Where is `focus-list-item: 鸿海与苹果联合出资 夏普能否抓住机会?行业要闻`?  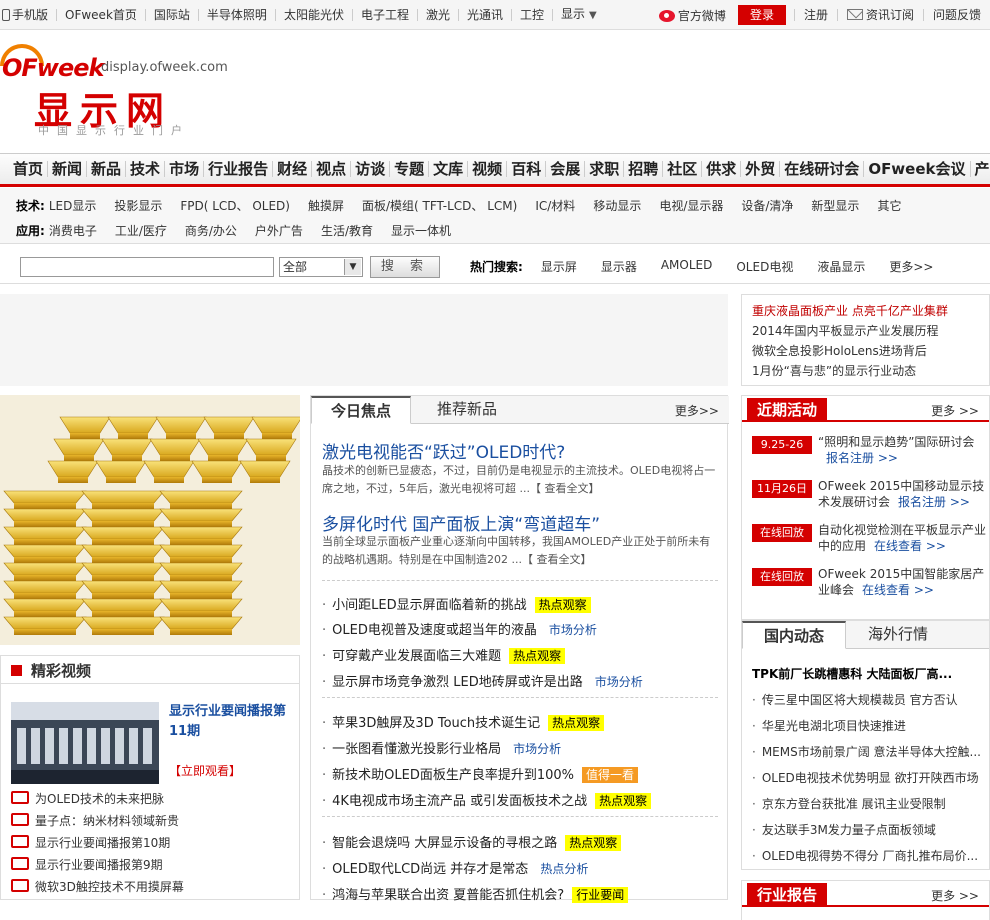
focus-list-item: 鸿海与苹果联合出资 夏普能否抓住机会?行业要闻 is located at coordinates (475, 893).